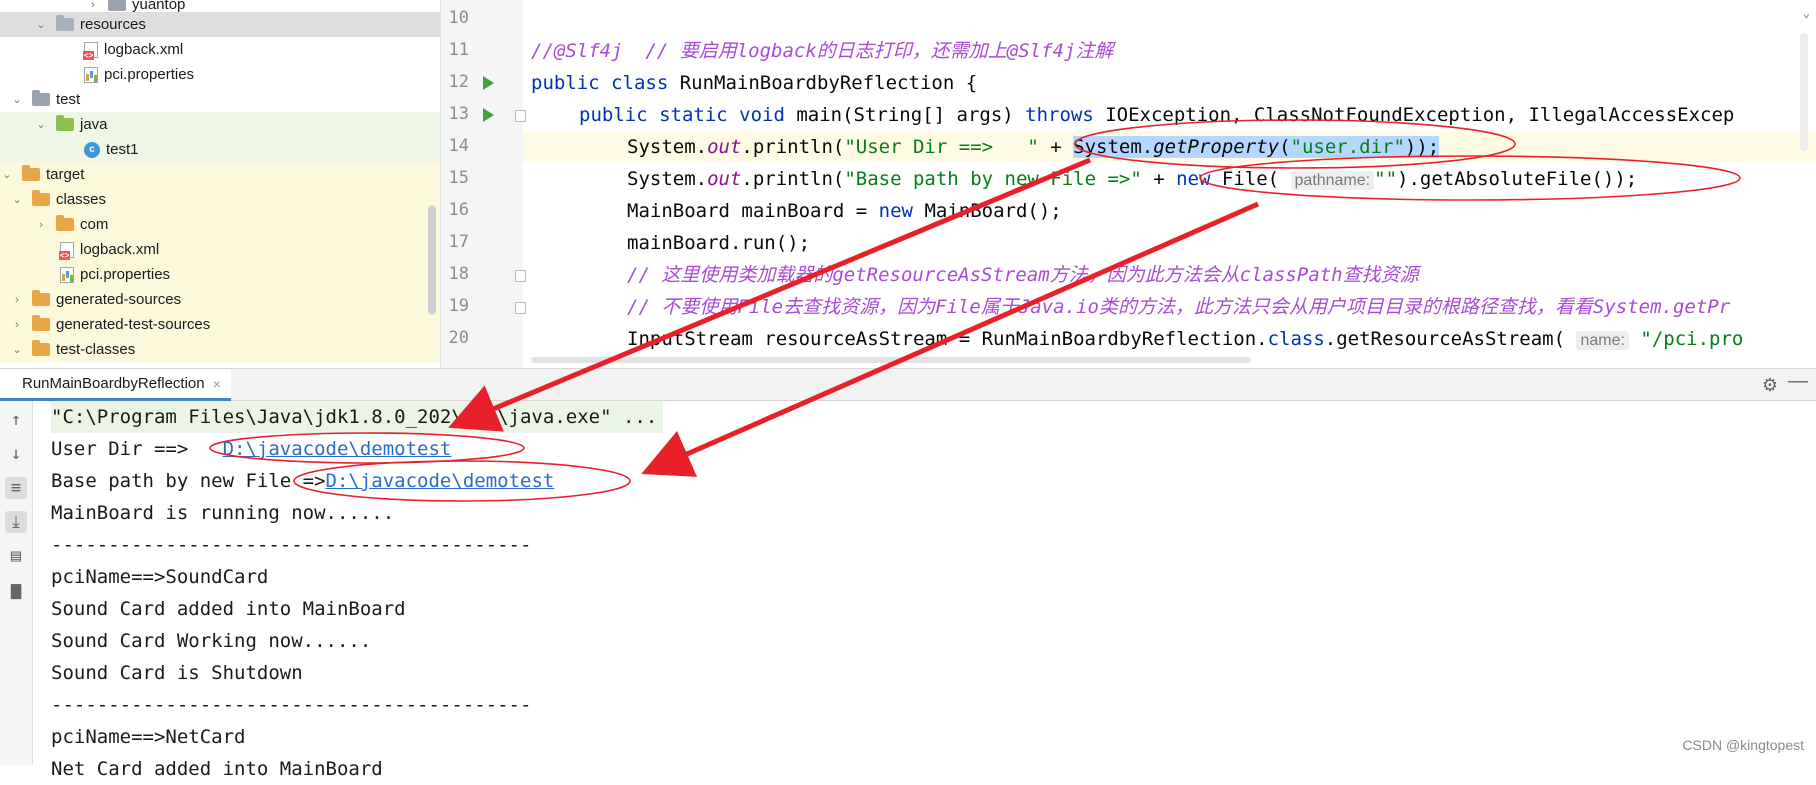 This screenshot has height=785, width=1816. What do you see at coordinates (220, 299) in the screenshot?
I see `tree-item-generated-sources: › generated-sources` at bounding box center [220, 299].